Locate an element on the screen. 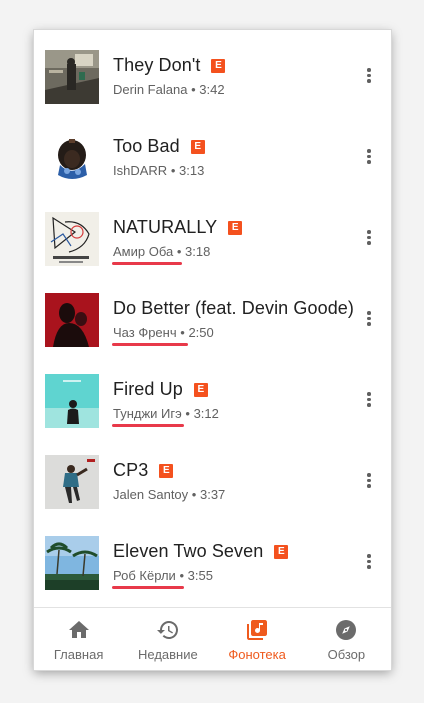 Image resolution: width=424 pixels, height=703 pixels. track-subtitle: Тунджи Игэ • 3:12 is located at coordinates (166, 413).